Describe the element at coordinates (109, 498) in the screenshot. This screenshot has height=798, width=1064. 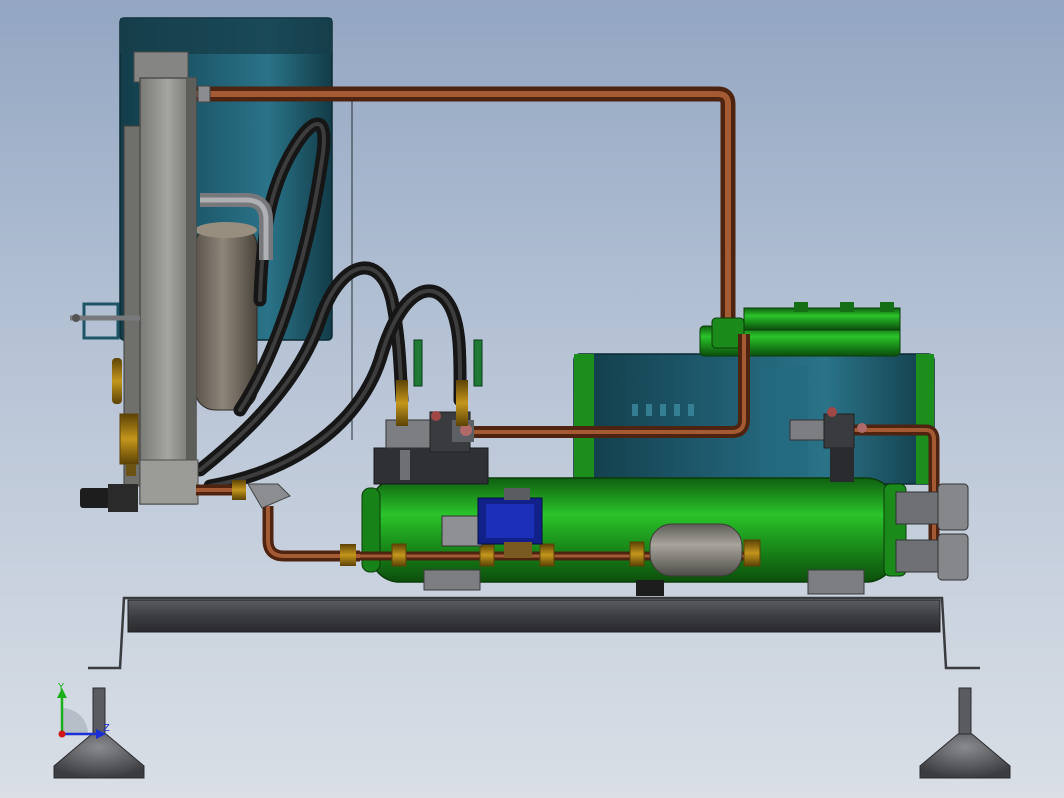
I see `service-valve-left` at that location.